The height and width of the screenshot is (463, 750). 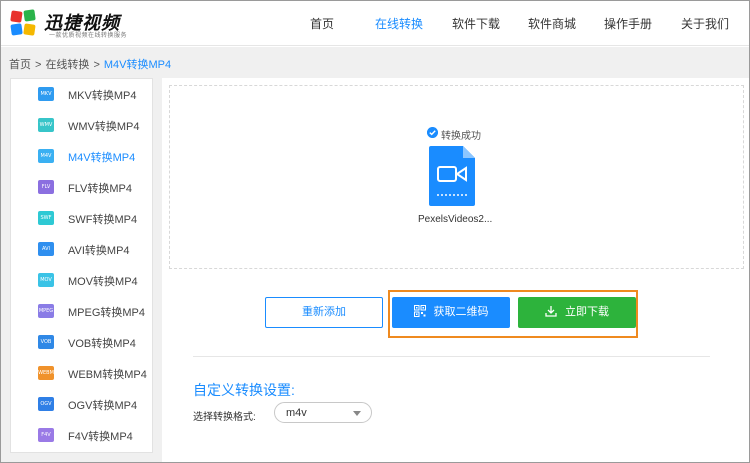 What do you see at coordinates (452, 176) in the screenshot?
I see `video-file-icon` at bounding box center [452, 176].